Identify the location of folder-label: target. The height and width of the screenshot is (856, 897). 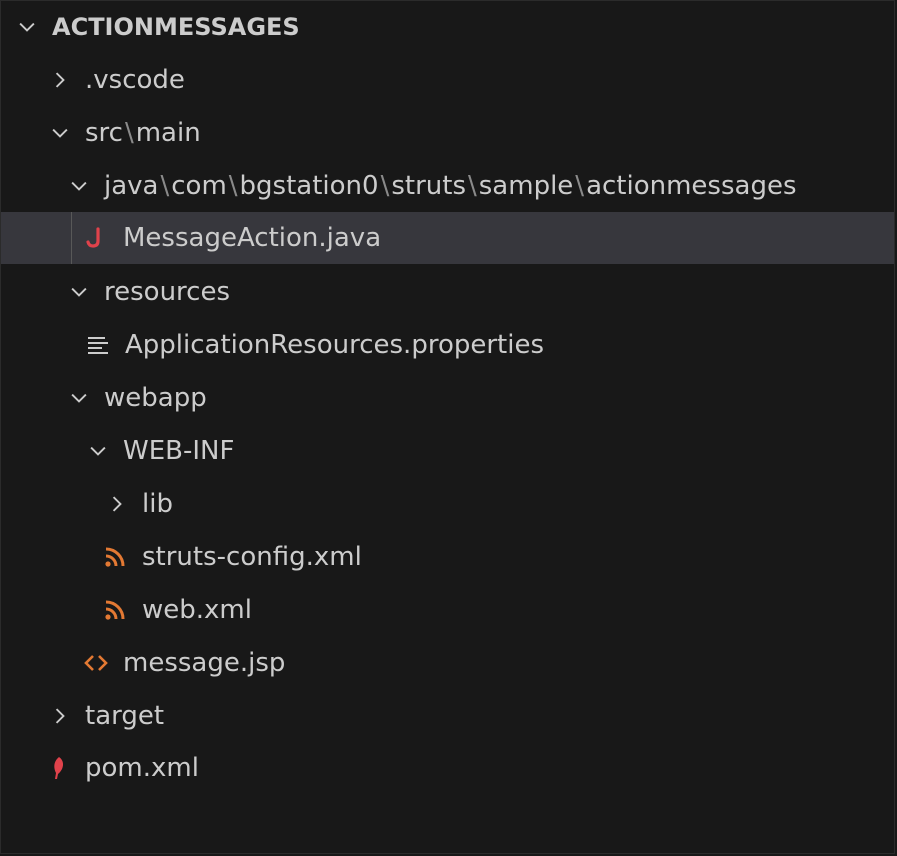
(125, 716).